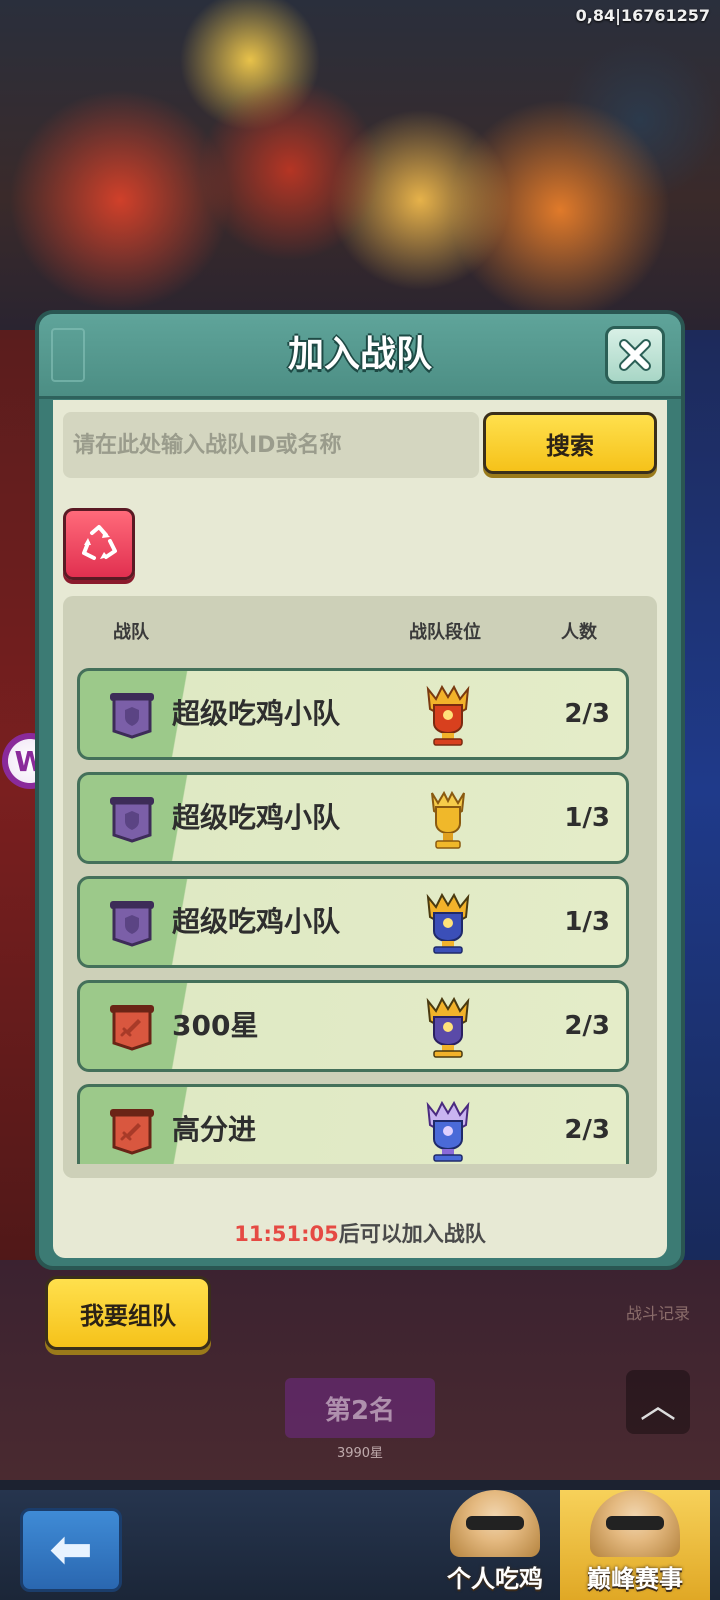 This screenshot has height=1600, width=720. I want to click on column-header-rank: 战队段位, so click(445, 632).